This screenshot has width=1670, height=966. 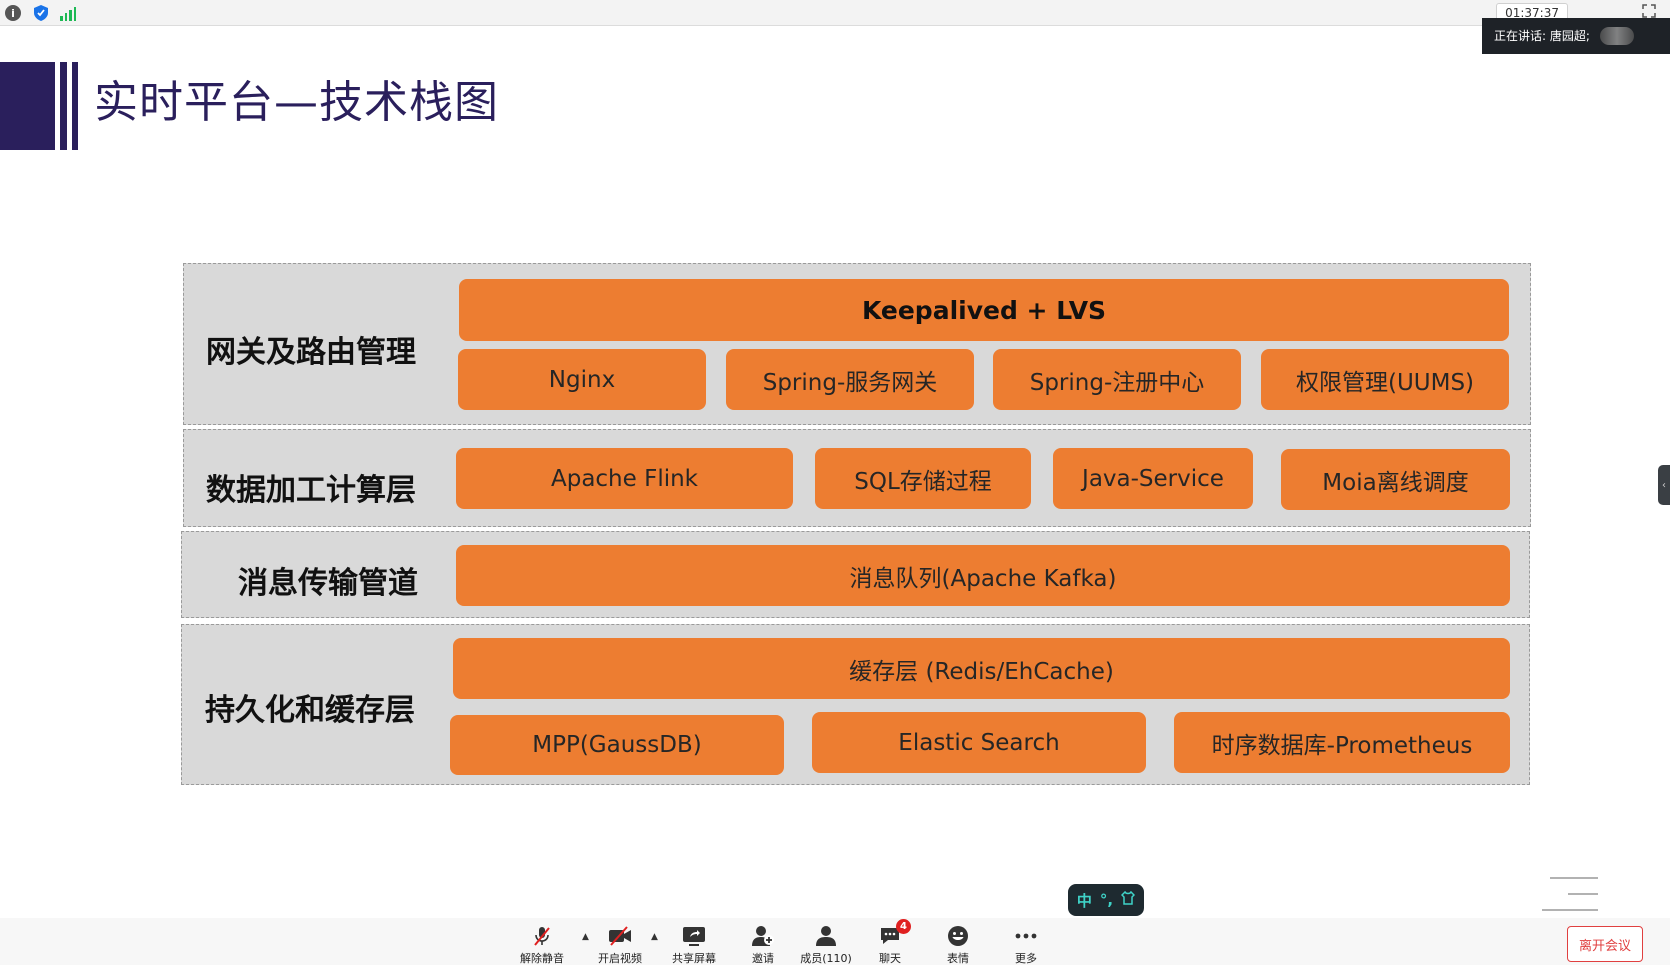 What do you see at coordinates (835, 13) in the screenshot?
I see `meeting-top-bar: i 01:37:37` at bounding box center [835, 13].